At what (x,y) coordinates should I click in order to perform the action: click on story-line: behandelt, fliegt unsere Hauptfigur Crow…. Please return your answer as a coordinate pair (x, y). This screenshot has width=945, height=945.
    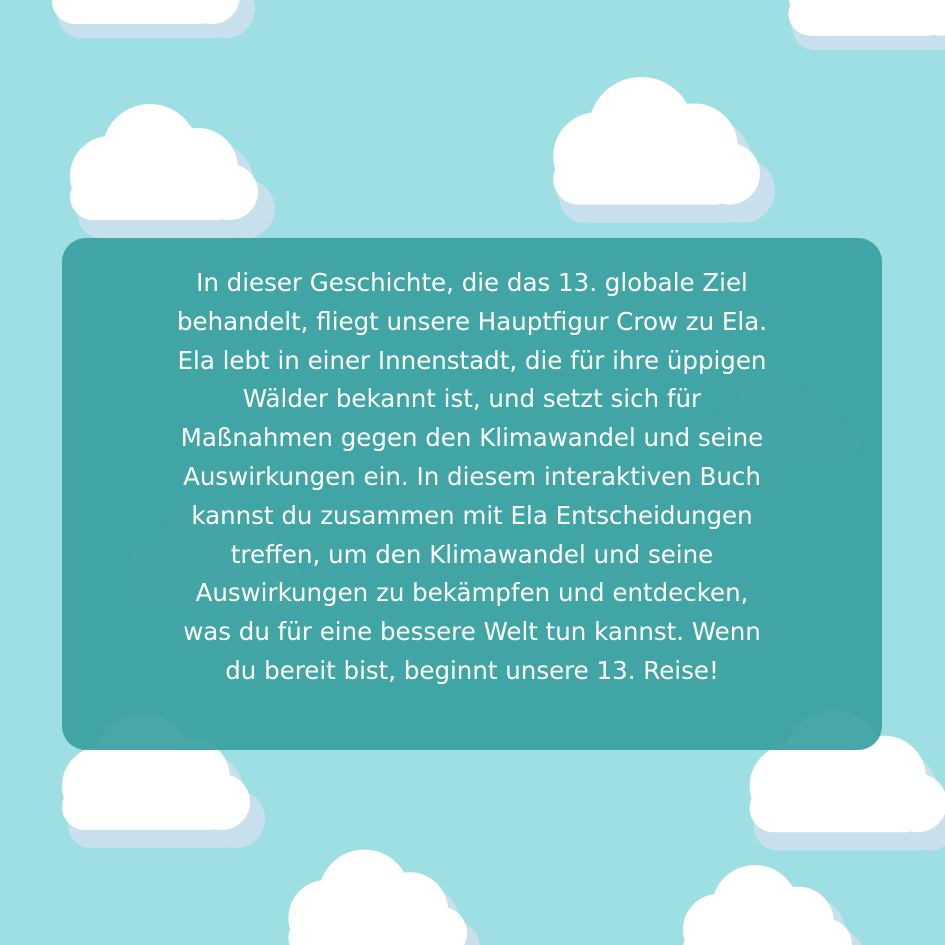
    Looking at the image, I should click on (472, 321).